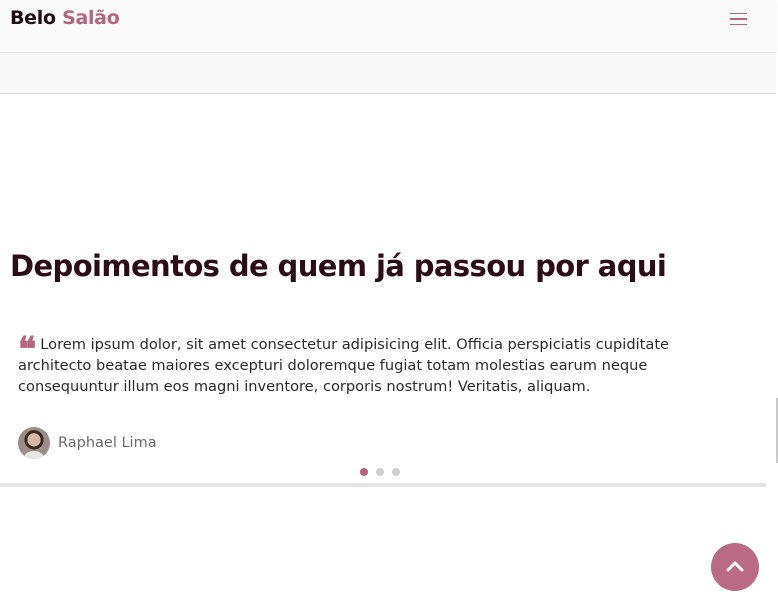  Describe the element at coordinates (27, 350) in the screenshot. I see `quote-icon: ❝` at that location.